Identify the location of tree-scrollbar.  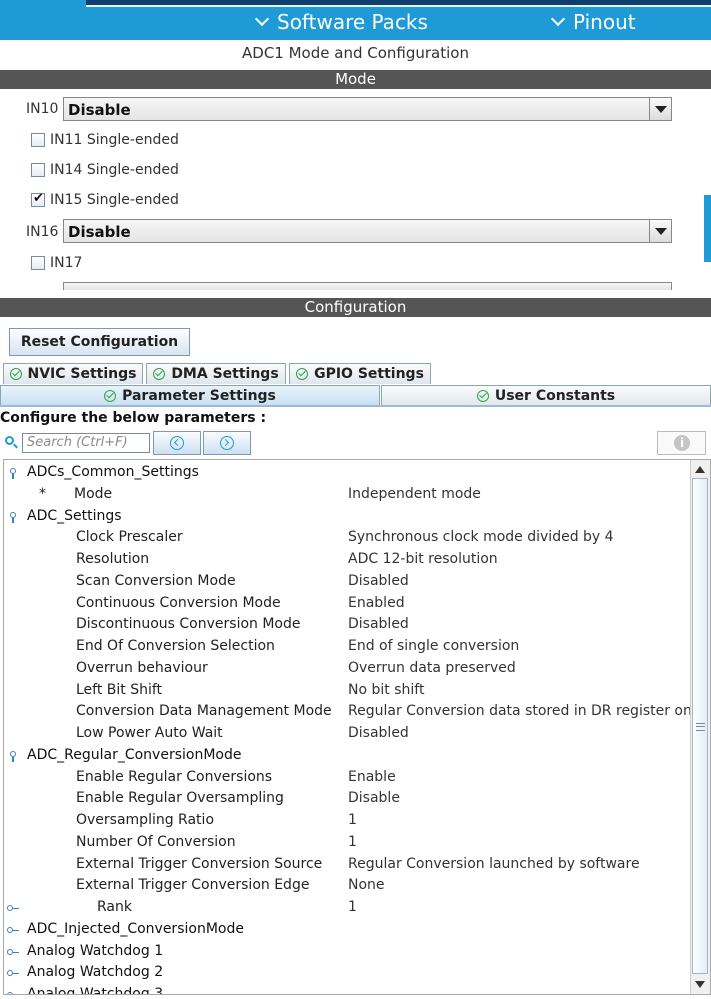
(700, 727).